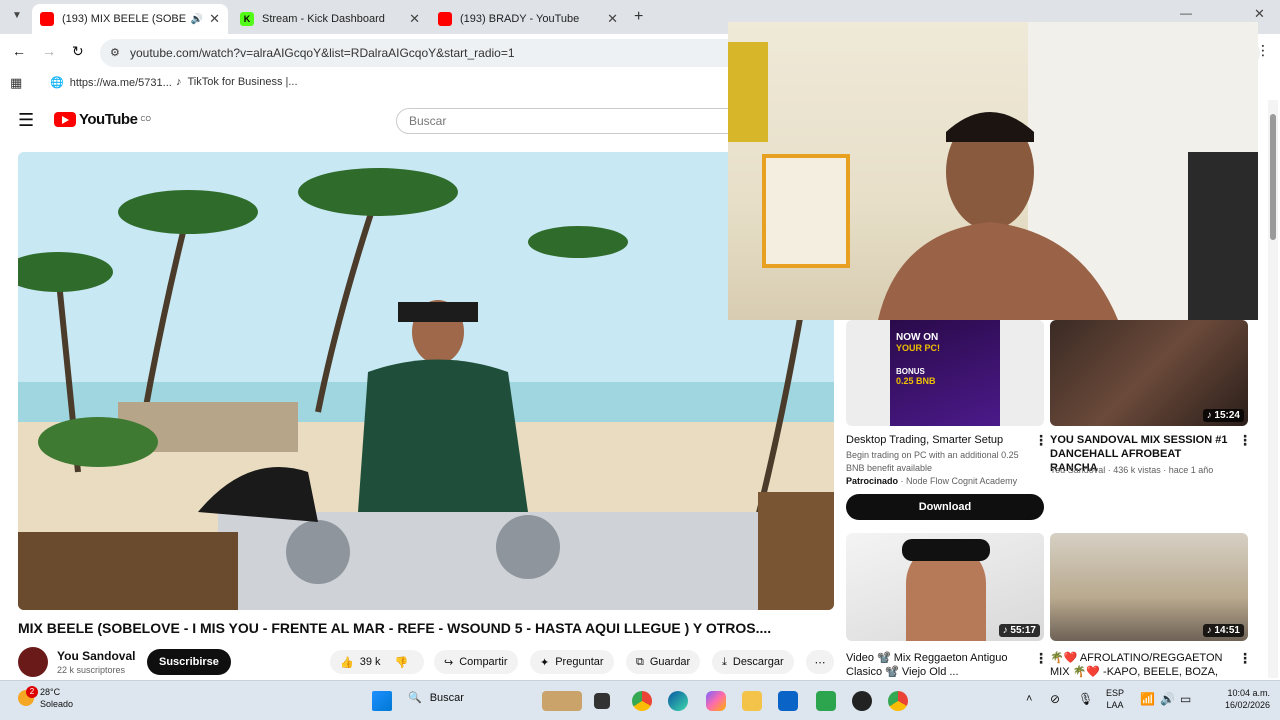 This screenshot has height=720, width=1280. Describe the element at coordinates (862, 701) in the screenshot. I see `obs-icon` at that location.